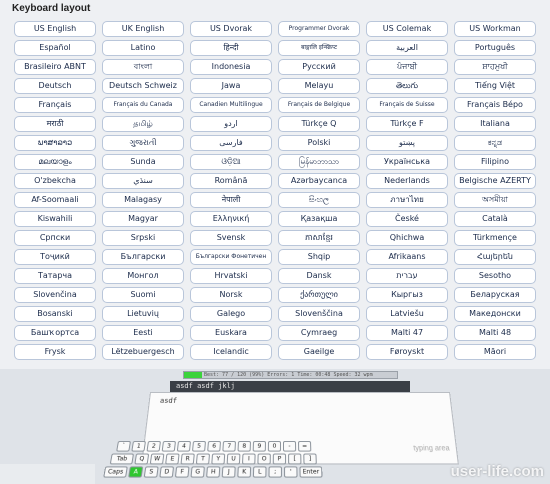 This screenshot has width=550, height=484. What do you see at coordinates (143, 29) in the screenshot?
I see `layout-button: UK English` at bounding box center [143, 29].